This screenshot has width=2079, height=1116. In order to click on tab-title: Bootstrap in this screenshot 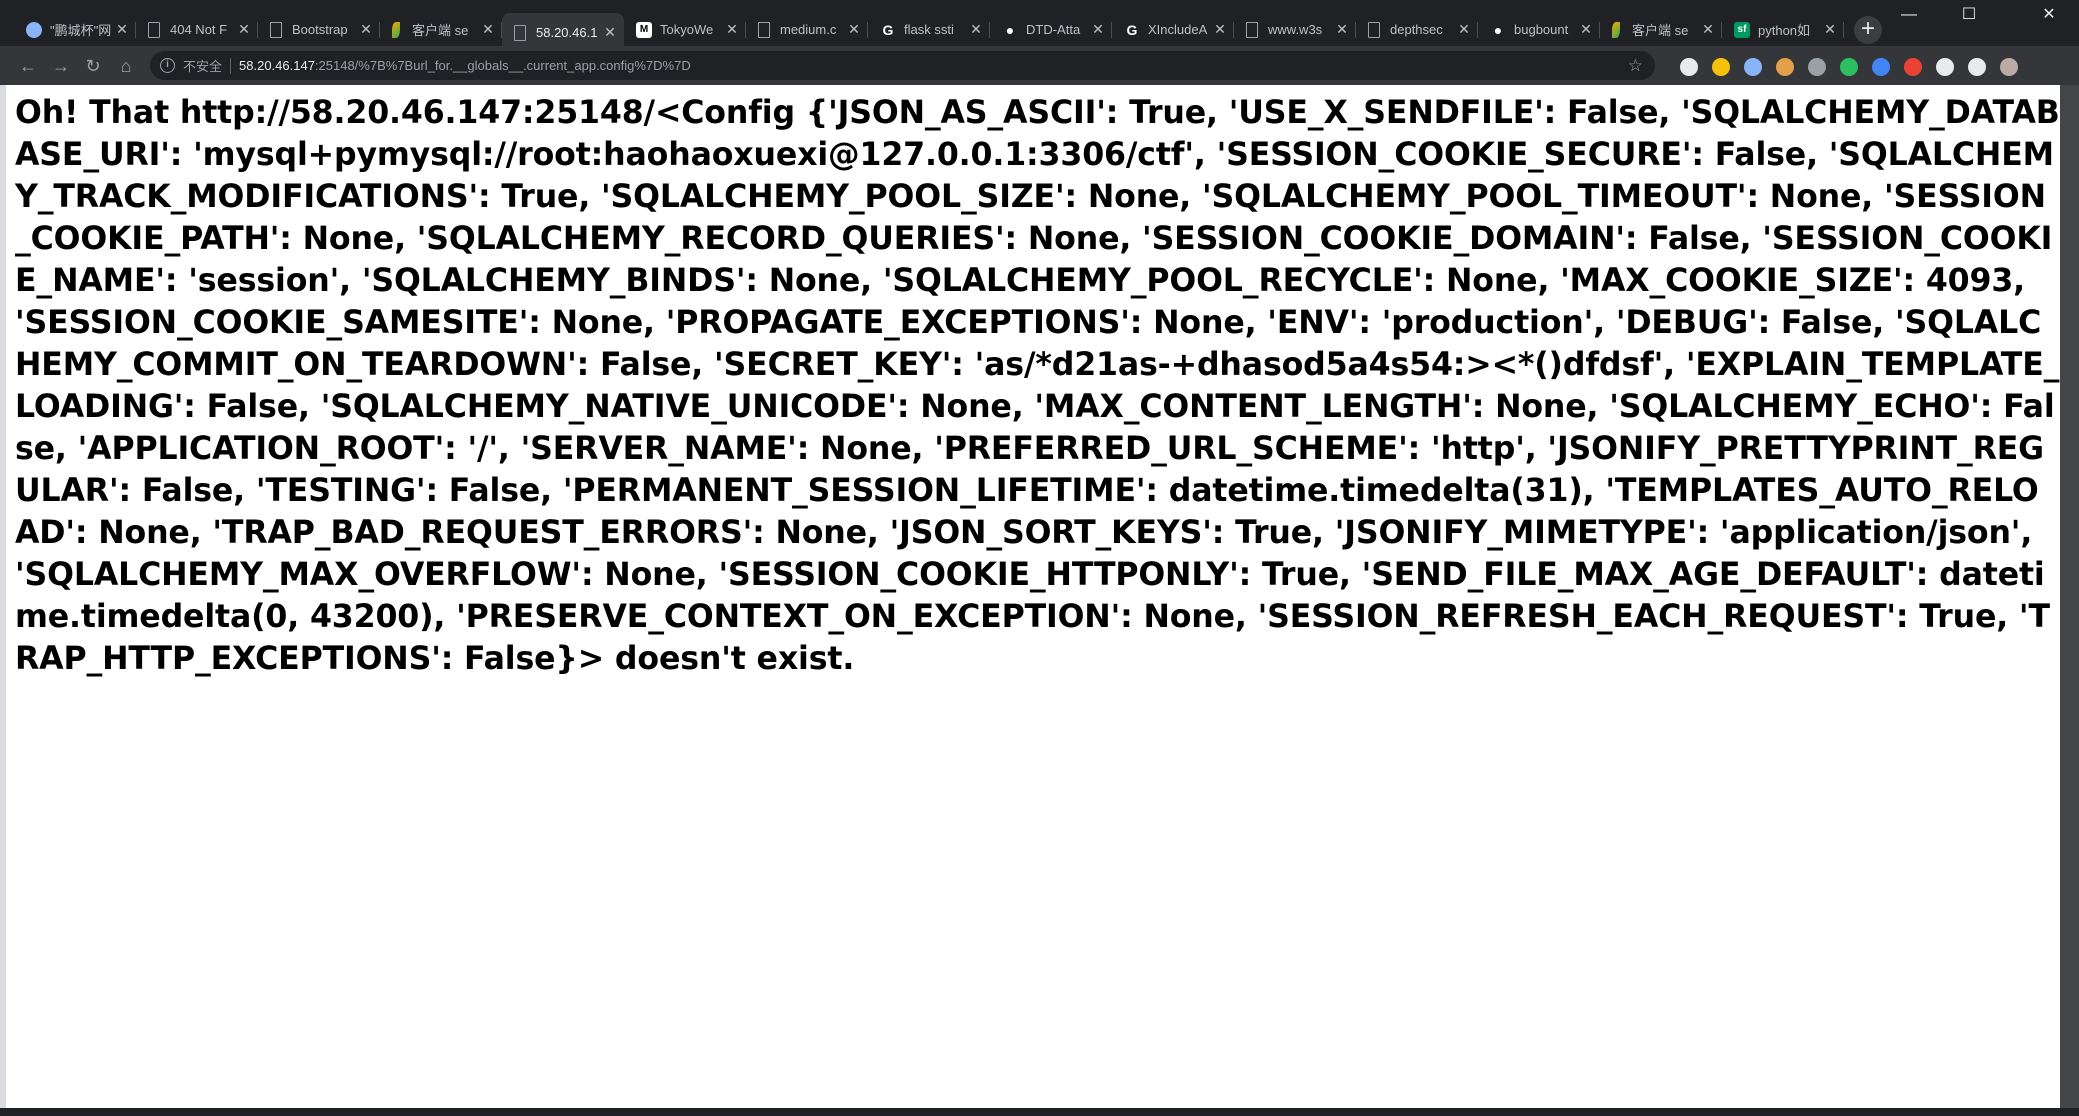, I will do `click(320, 29)`.